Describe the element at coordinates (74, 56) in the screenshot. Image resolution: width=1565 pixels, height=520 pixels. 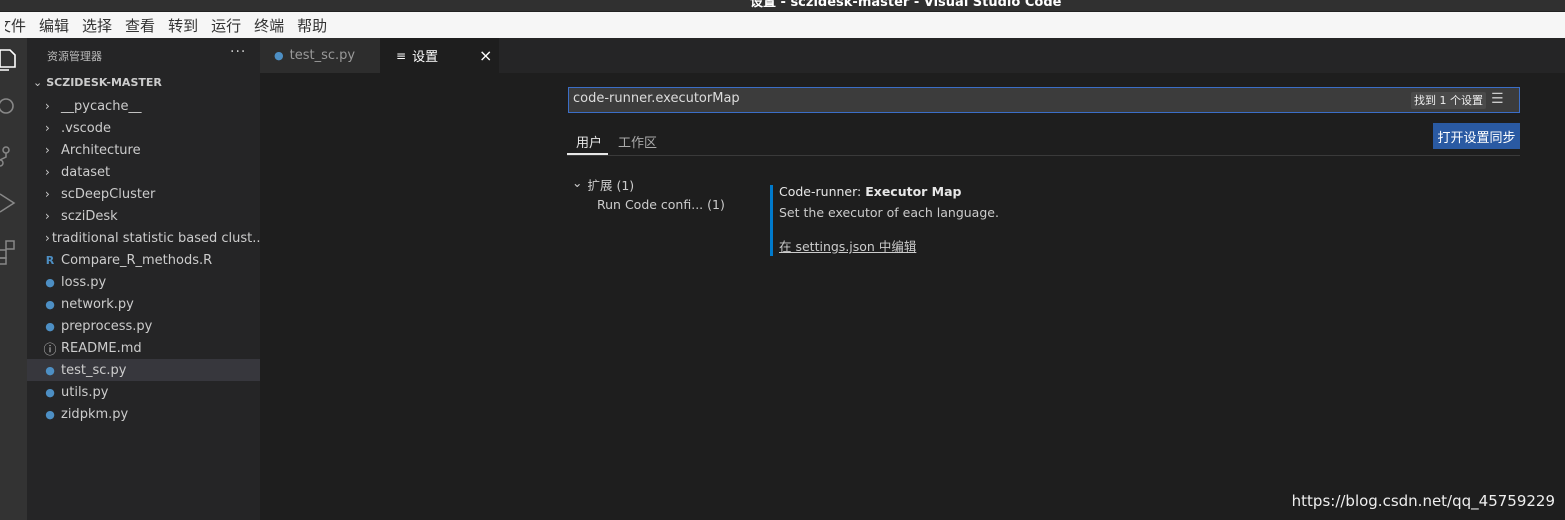
I see `explorer-title: 资源管理器` at that location.